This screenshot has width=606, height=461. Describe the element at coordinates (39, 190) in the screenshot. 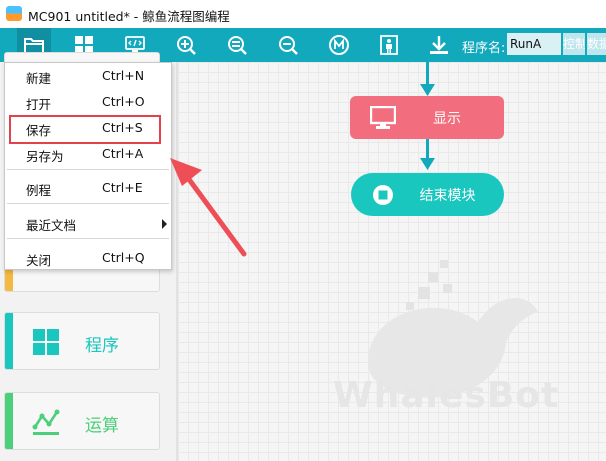

I see `menu-item-label: 例程` at that location.